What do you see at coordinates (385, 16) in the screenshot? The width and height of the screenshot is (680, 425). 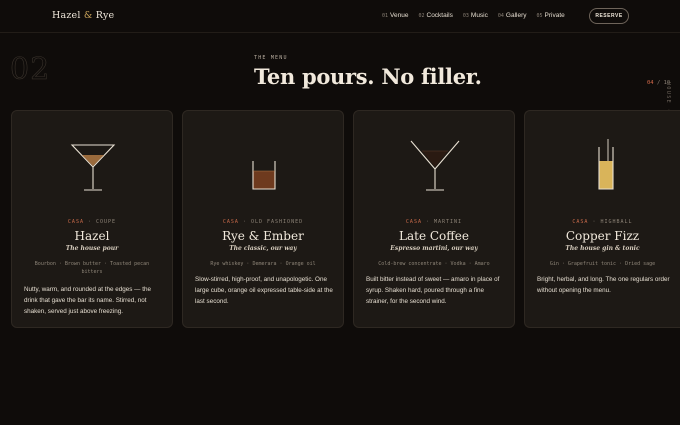 I see `nav-num: 01` at bounding box center [385, 16].